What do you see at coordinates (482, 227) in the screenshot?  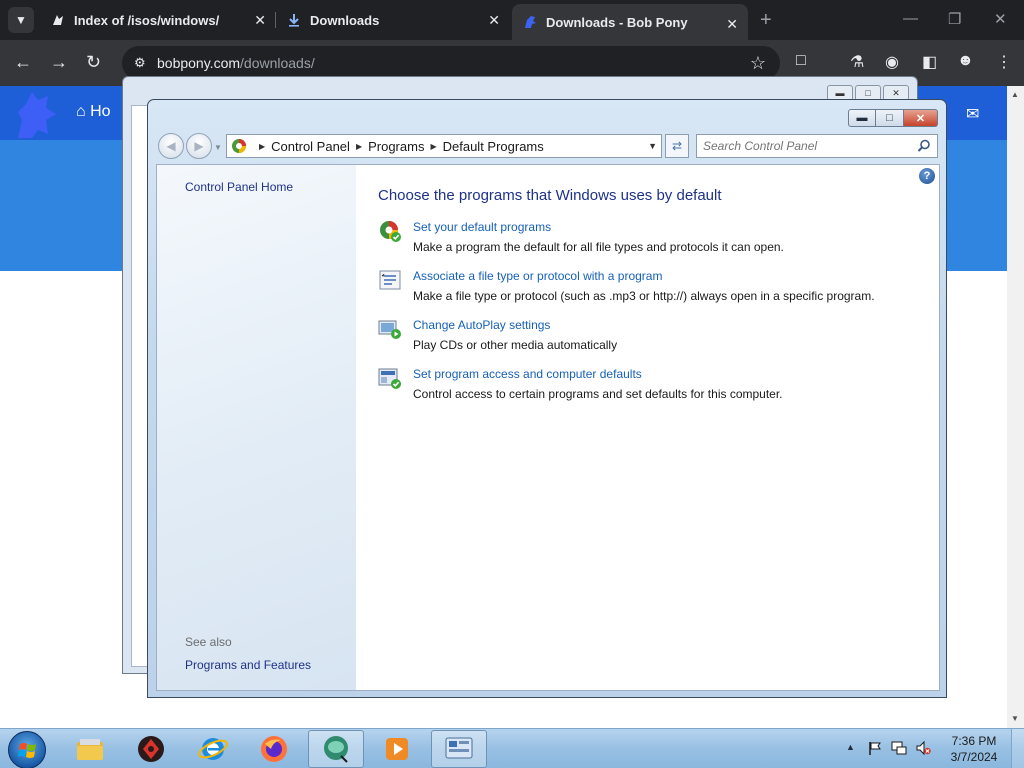 I see `set-default-programs-link: Set your default programs` at bounding box center [482, 227].